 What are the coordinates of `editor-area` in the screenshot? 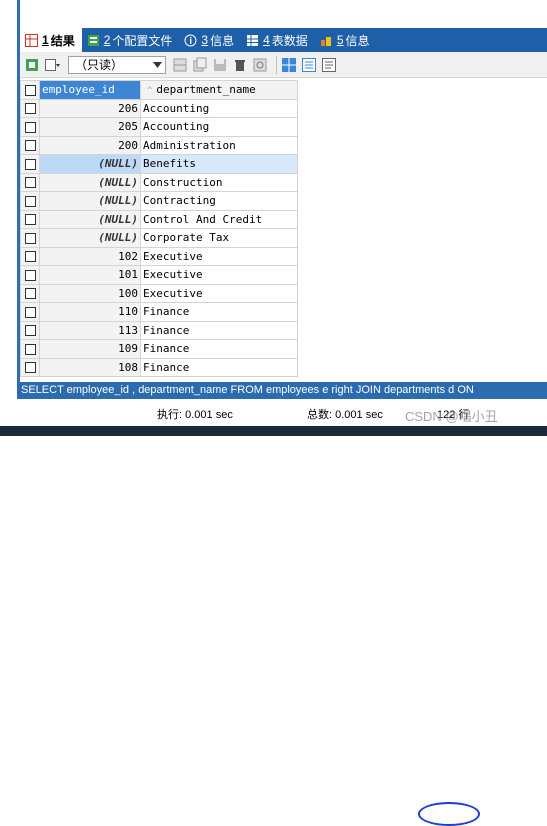 It's located at (283, 14).